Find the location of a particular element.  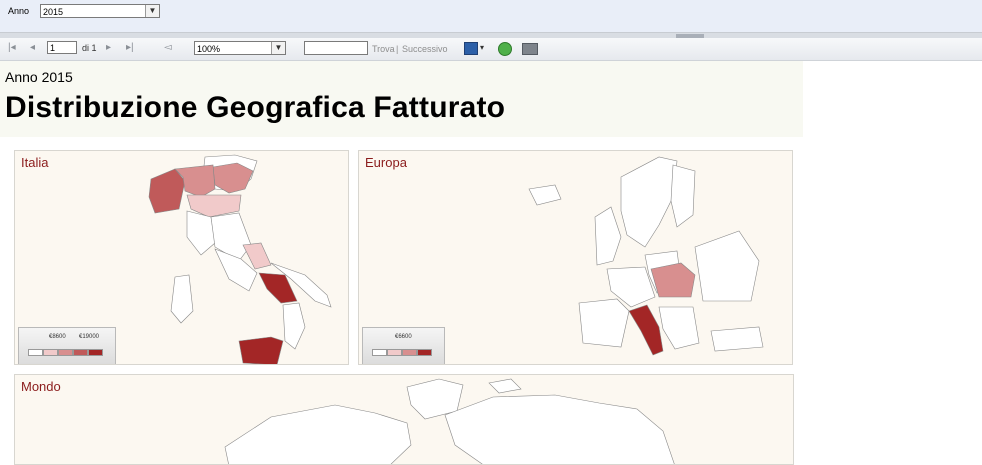

region-piemonte is located at coordinates (167, 191).